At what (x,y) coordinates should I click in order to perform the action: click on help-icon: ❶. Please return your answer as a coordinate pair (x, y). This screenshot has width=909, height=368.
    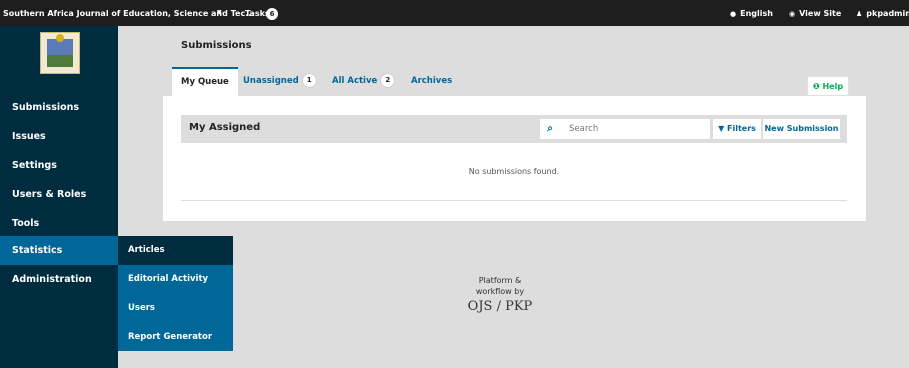
    Looking at the image, I should click on (816, 86).